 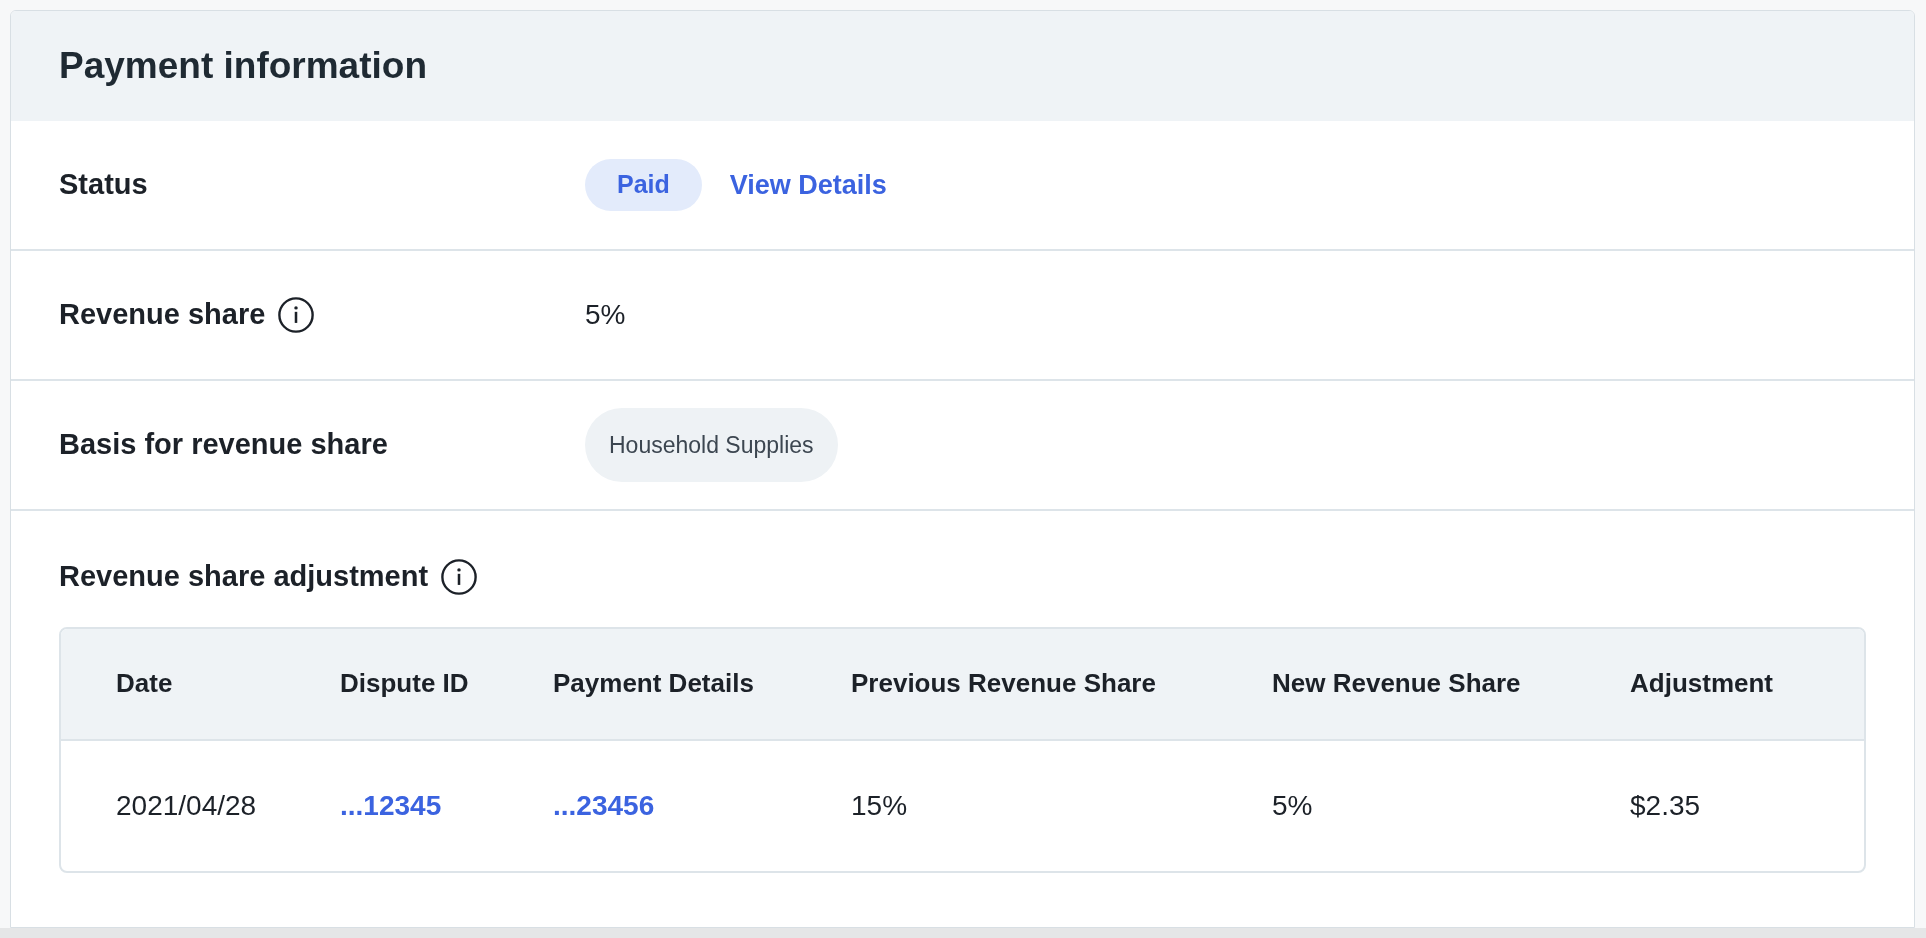 What do you see at coordinates (405, 683) in the screenshot?
I see `column-header: Dispute ID` at bounding box center [405, 683].